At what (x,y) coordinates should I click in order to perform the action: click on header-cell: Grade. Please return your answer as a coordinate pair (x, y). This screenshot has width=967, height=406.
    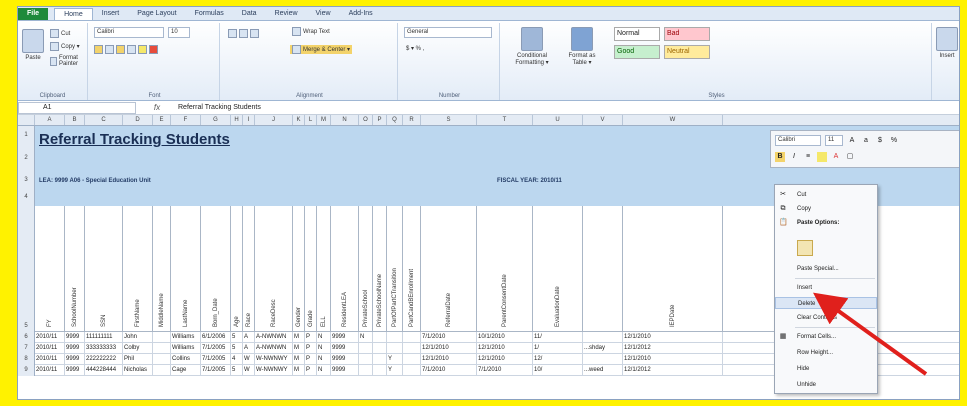
    Looking at the image, I should click on (311, 268).